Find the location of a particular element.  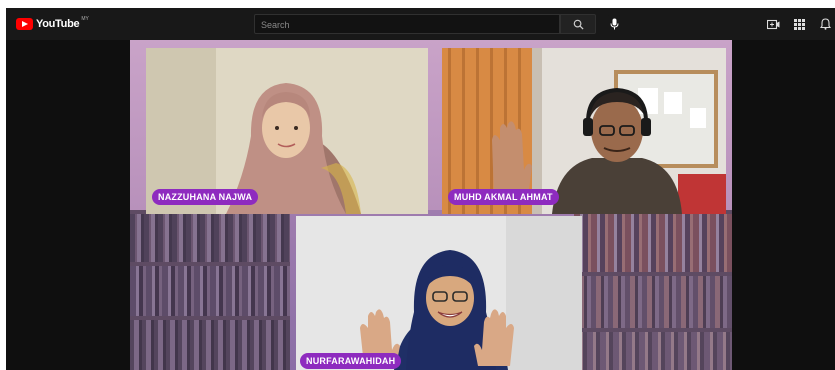

top-bar: YouTube MY is located at coordinates (420, 24).